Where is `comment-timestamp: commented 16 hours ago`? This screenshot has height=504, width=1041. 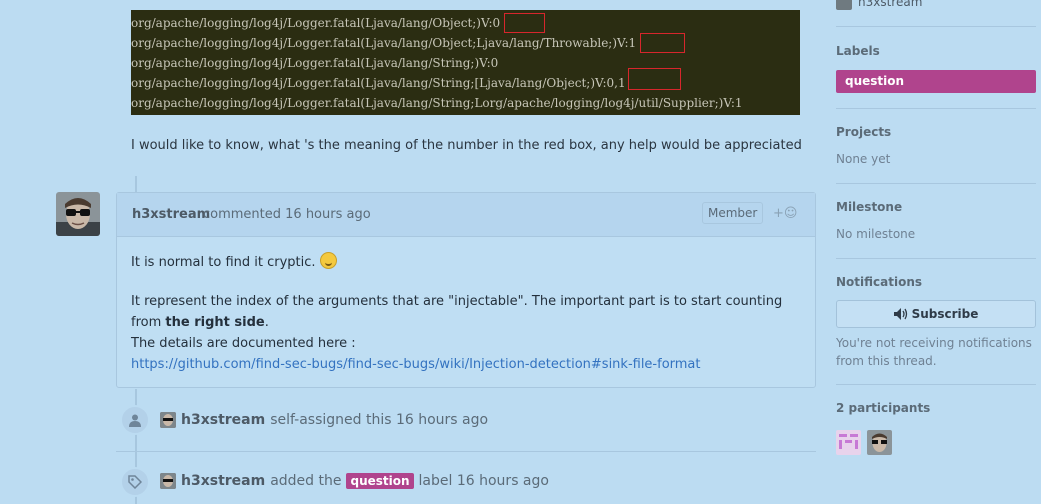 comment-timestamp: commented 16 hours ago is located at coordinates (287, 214).